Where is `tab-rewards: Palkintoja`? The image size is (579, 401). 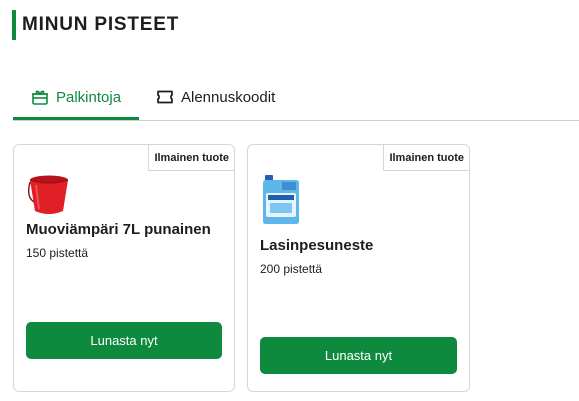 tab-rewards: Palkintoja is located at coordinates (76, 98).